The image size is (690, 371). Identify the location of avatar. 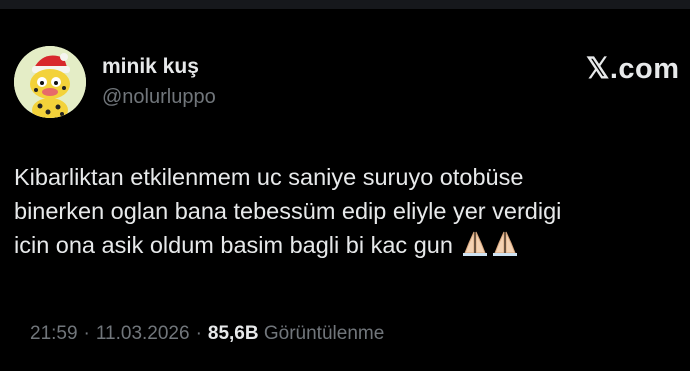
(50, 82).